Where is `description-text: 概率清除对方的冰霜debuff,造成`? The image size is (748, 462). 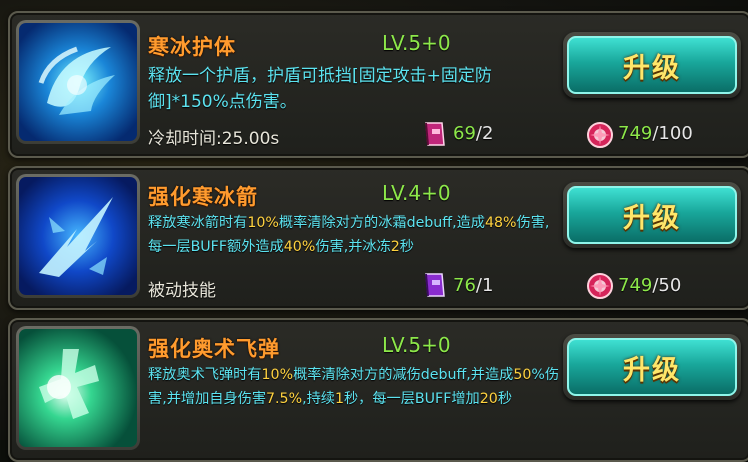 description-text: 概率清除对方的冰霜debuff,造成 is located at coordinates (381, 223).